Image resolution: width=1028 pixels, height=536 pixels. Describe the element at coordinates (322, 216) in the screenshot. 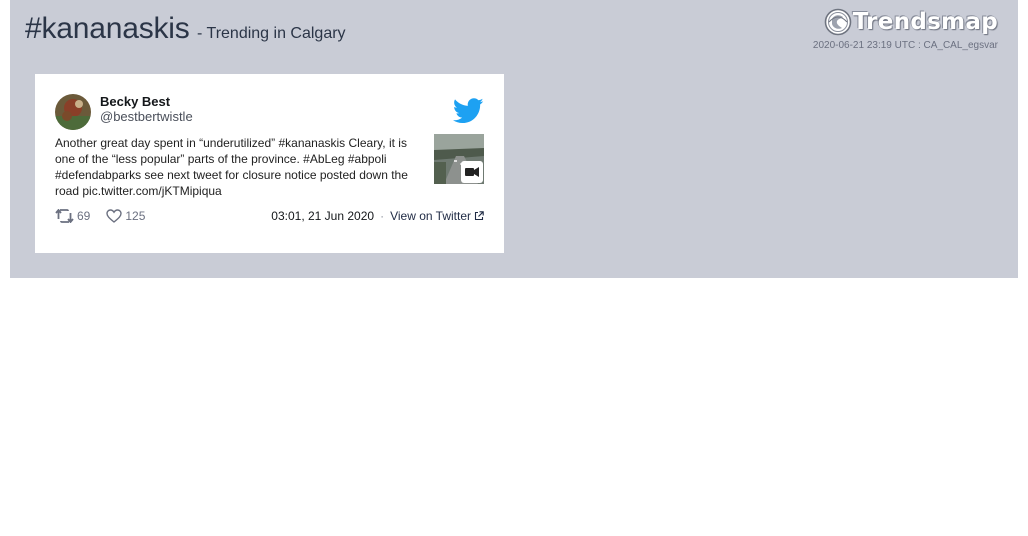

I see `tweet-timestamp: 03:01, 21 Jun 2020` at that location.